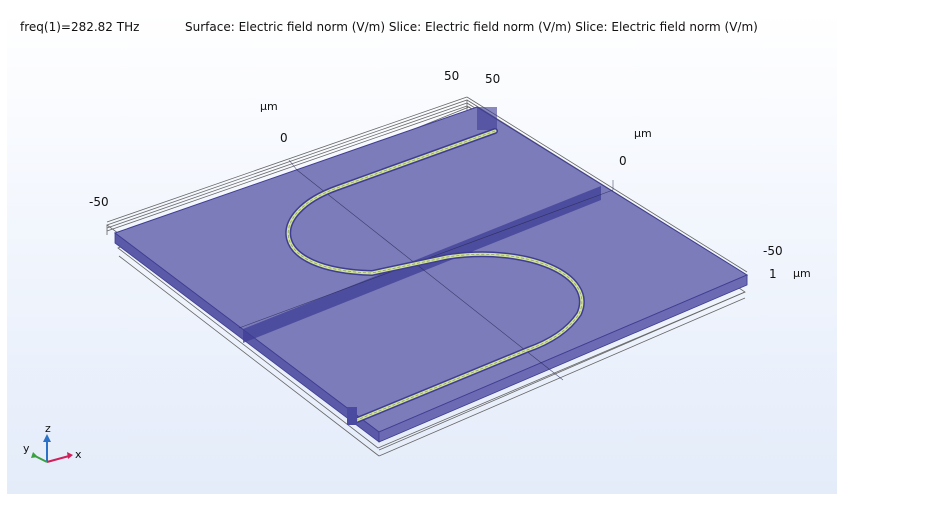  What do you see at coordinates (493, 79) in the screenshot?
I see `y-tick-50: 50` at bounding box center [493, 79].